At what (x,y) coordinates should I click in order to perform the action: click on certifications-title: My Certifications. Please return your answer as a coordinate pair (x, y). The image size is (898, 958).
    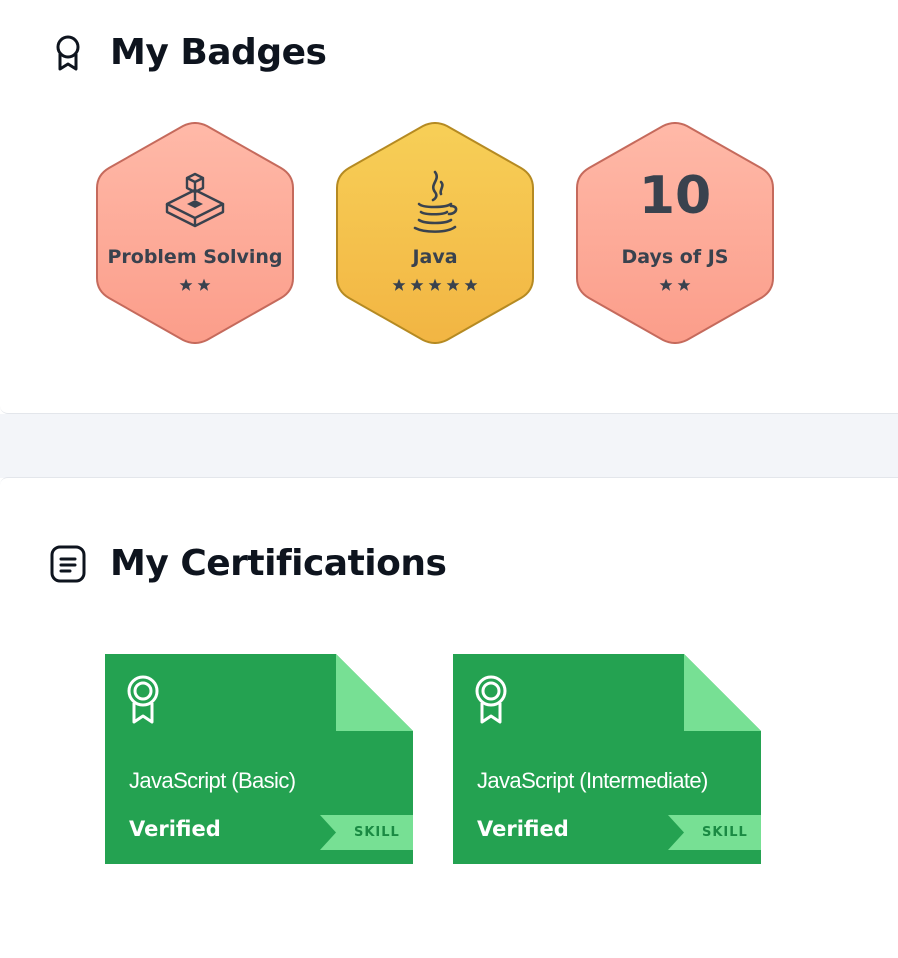
    Looking at the image, I should click on (278, 563).